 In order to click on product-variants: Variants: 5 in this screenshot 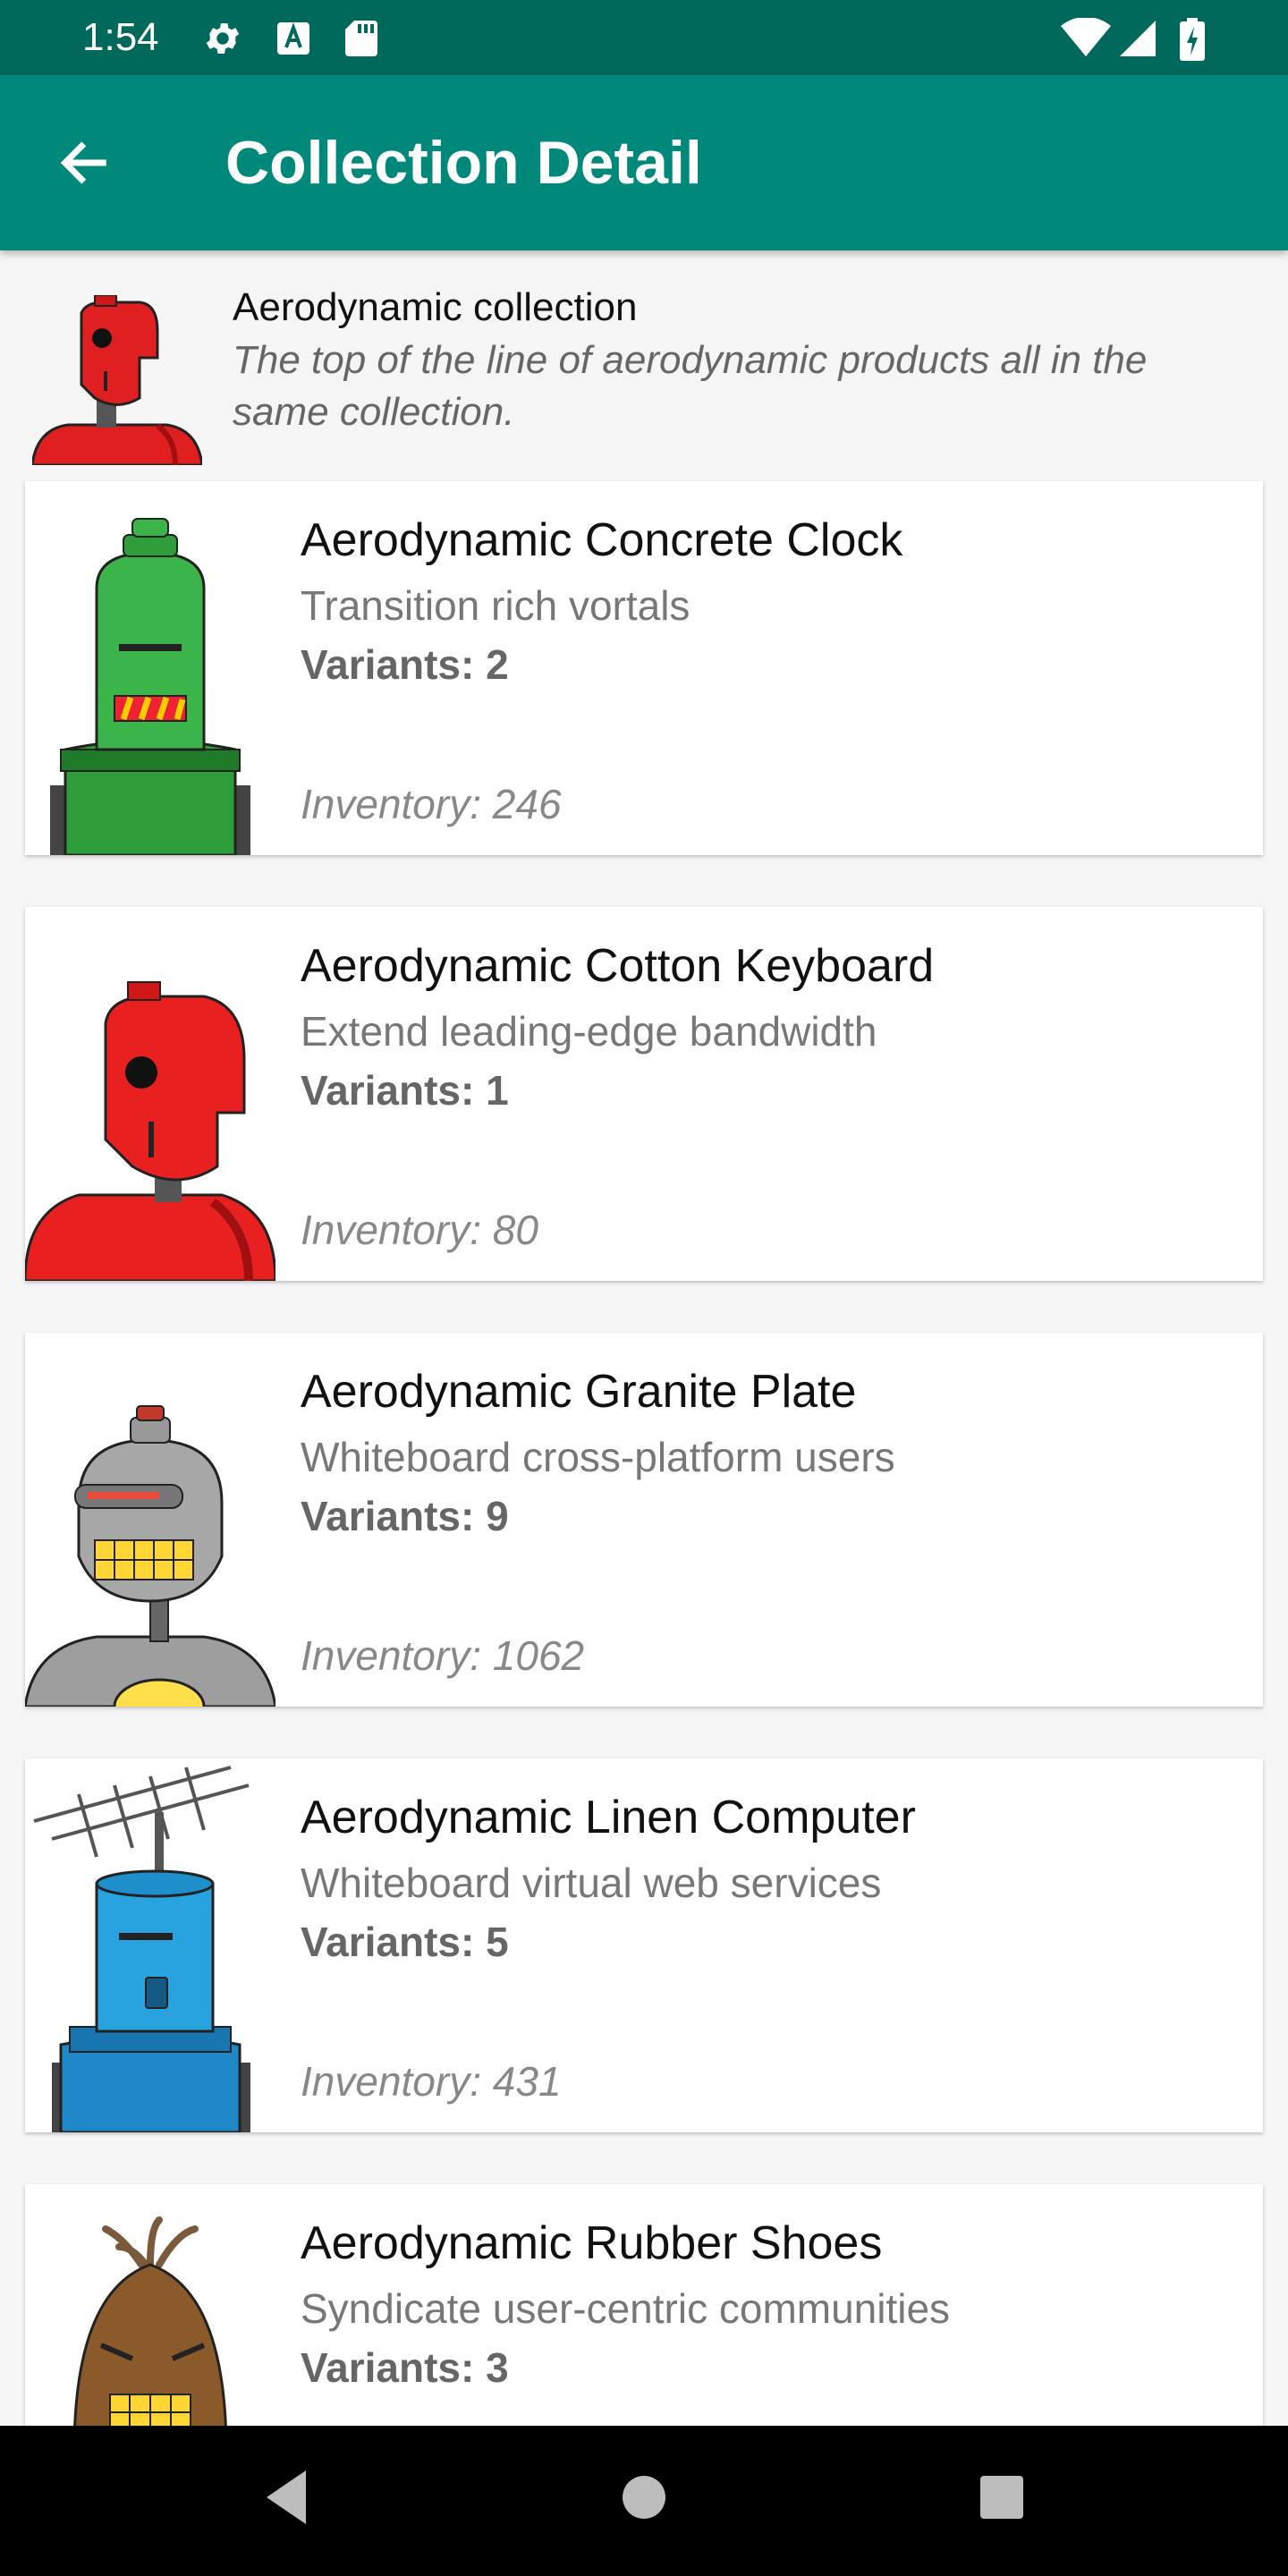, I will do `click(405, 1942)`.